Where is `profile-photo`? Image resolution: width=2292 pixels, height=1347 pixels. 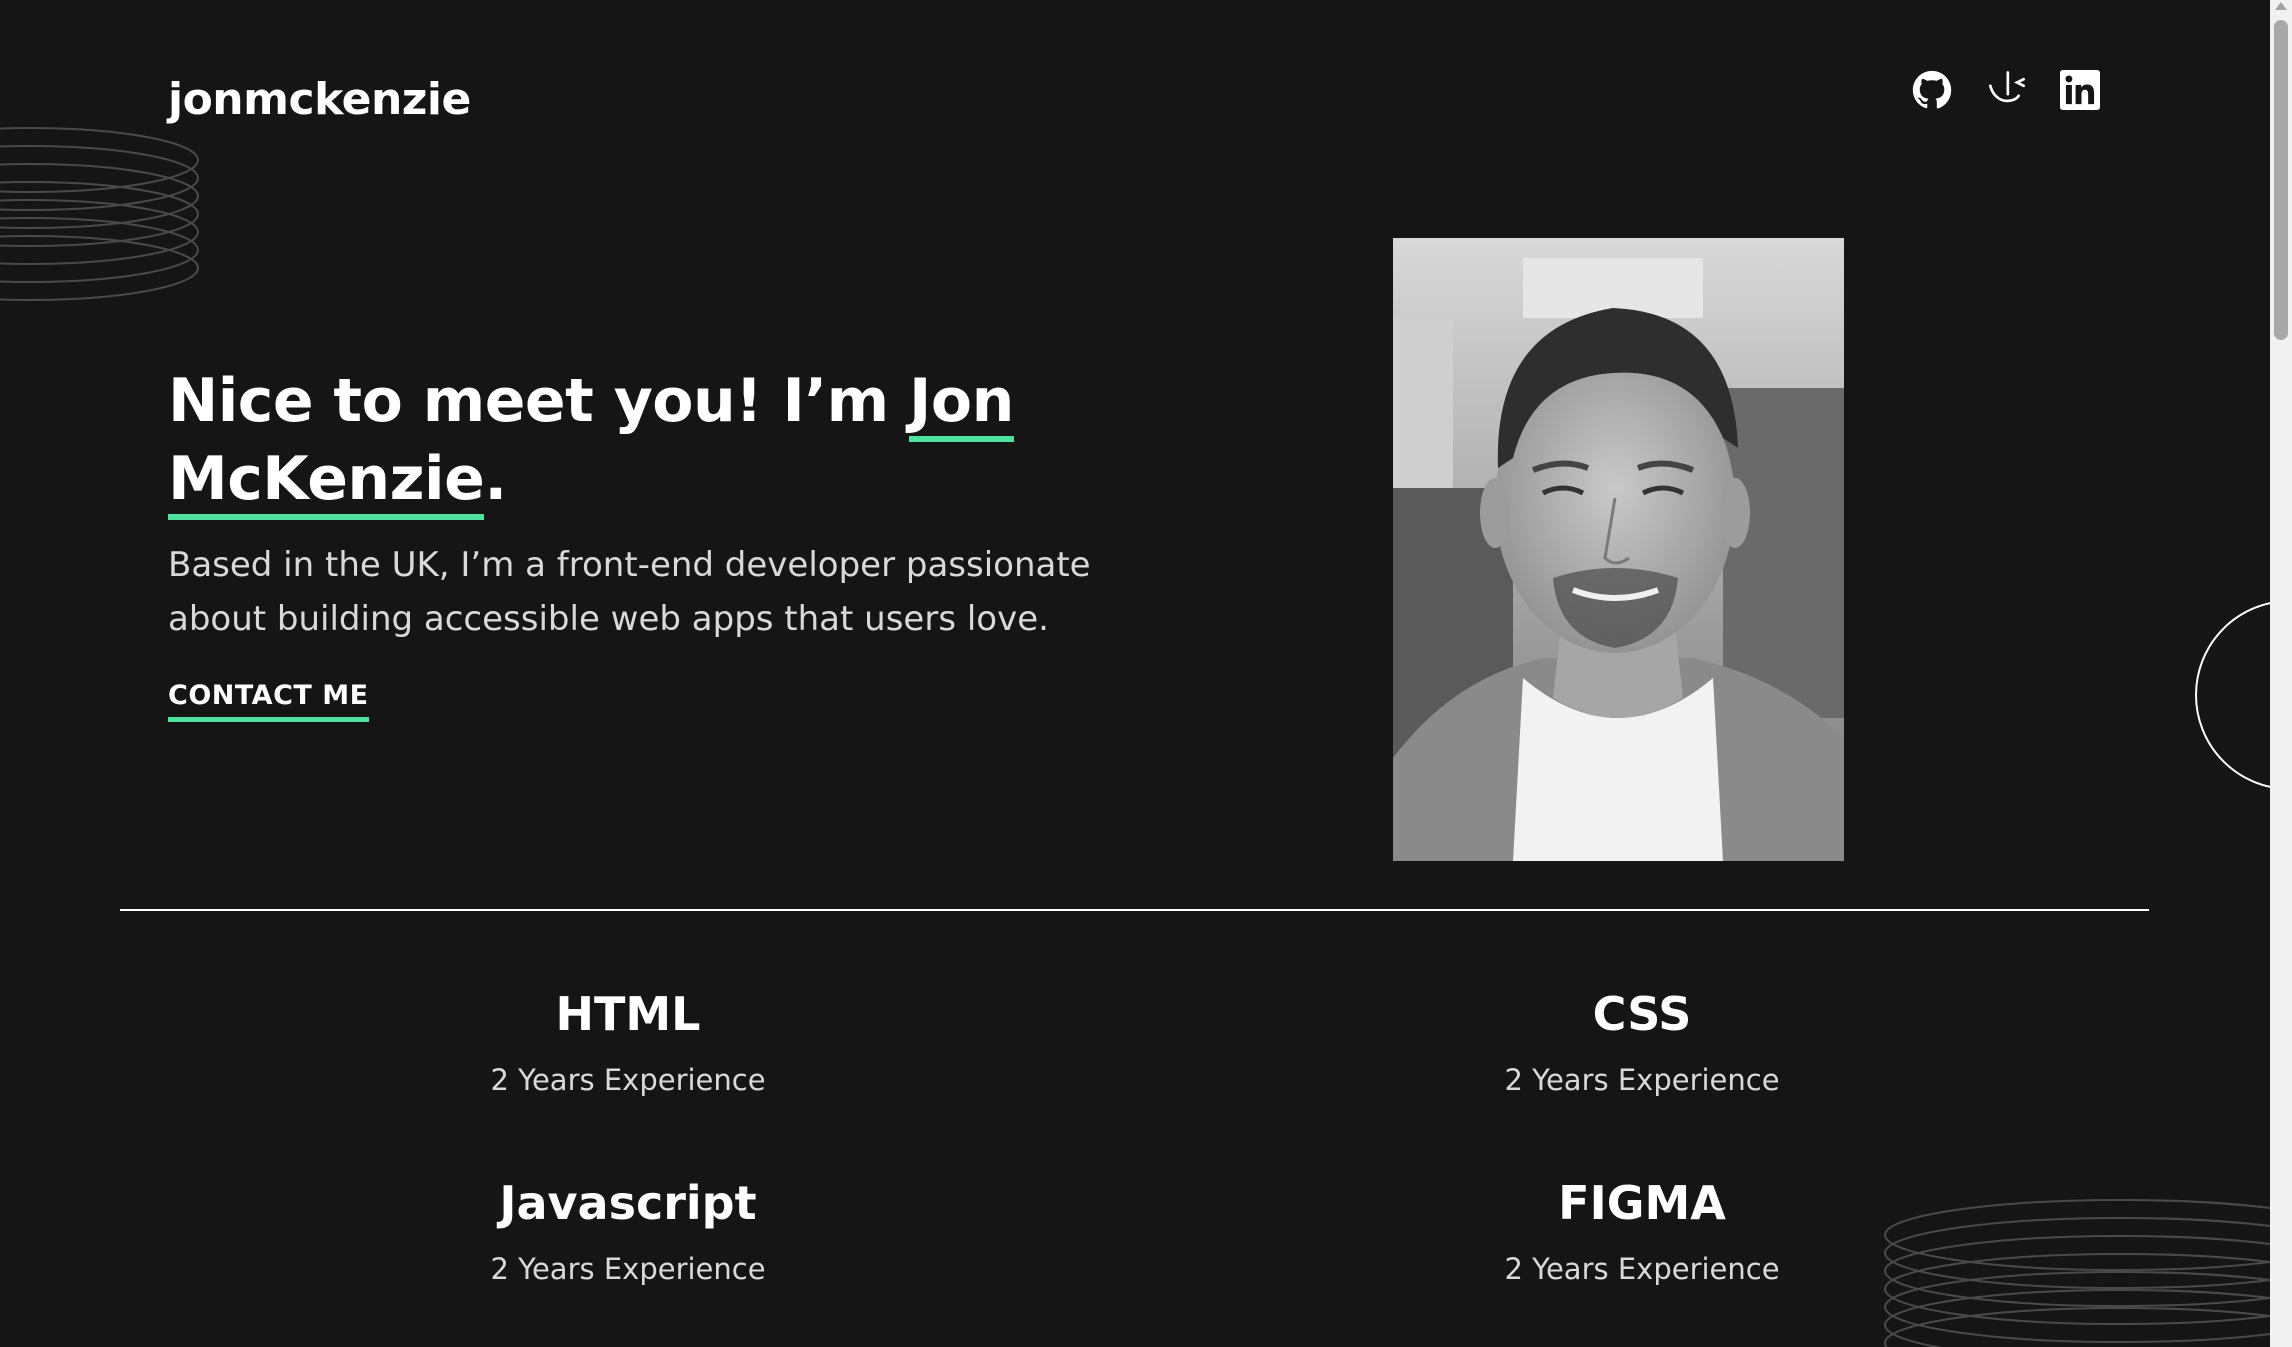 profile-photo is located at coordinates (1618, 549).